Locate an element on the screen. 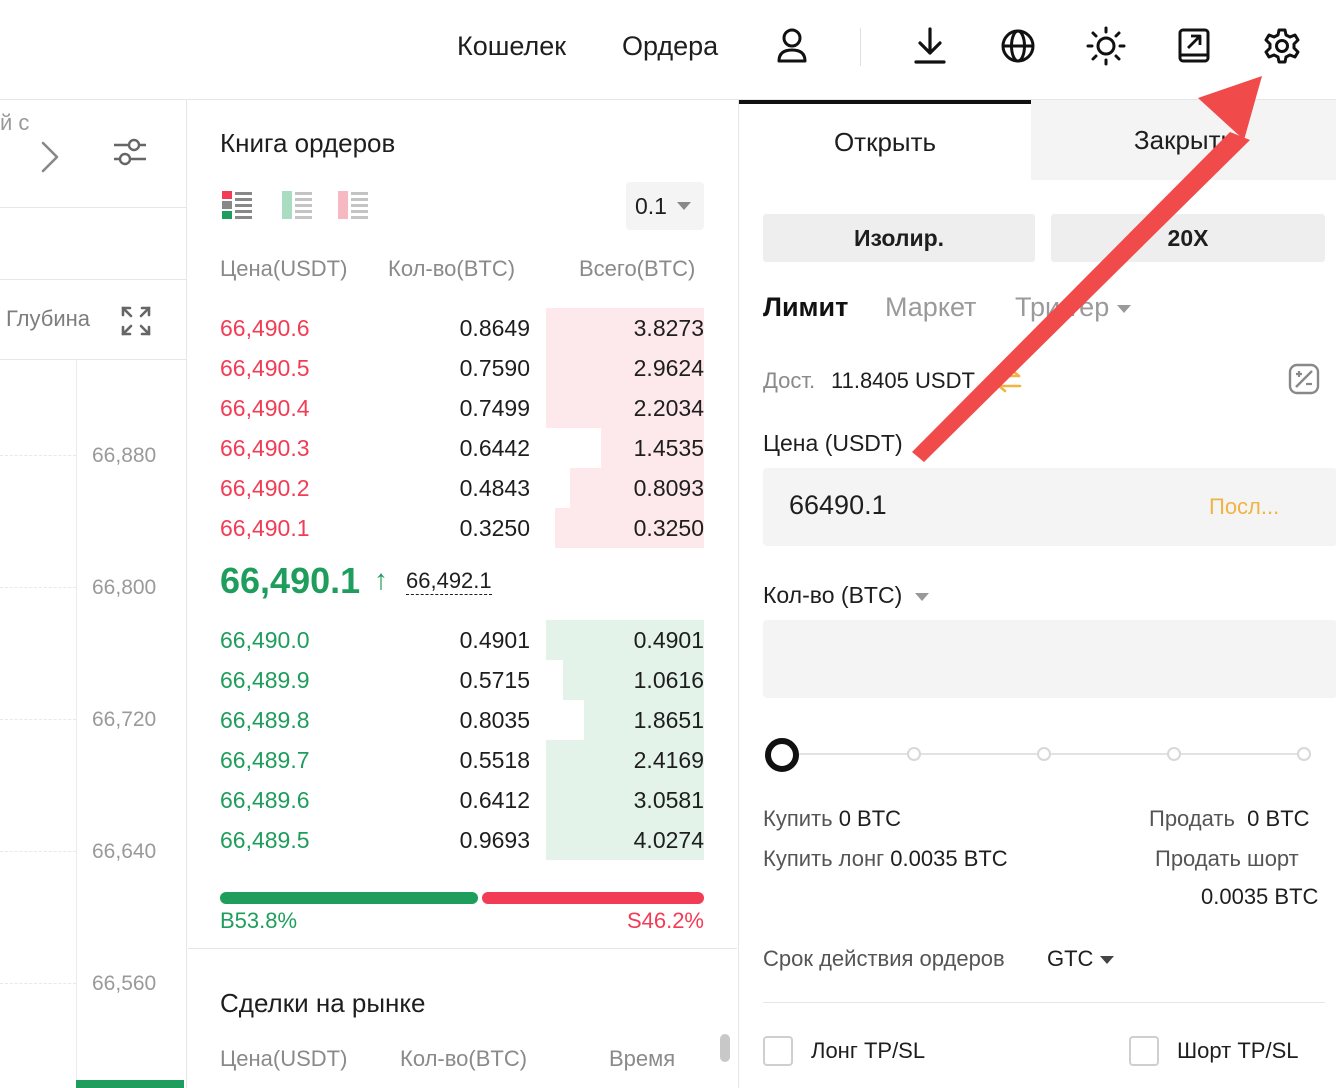 This screenshot has width=1336, height=1088. bid-row: 66,489.8 0.8035 1.8651 is located at coordinates (462, 720).